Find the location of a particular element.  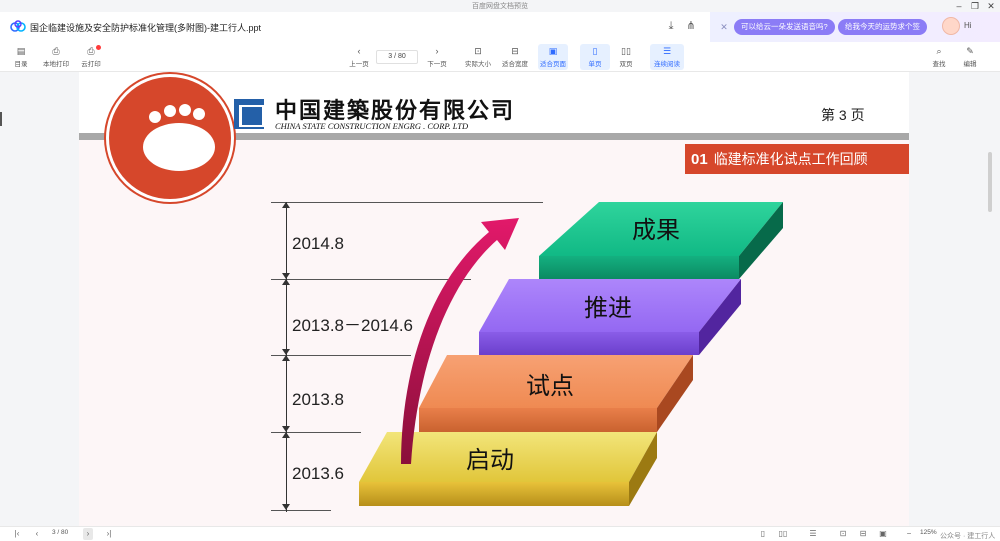

print-icon: ⎙ is located at coordinates (56, 51).